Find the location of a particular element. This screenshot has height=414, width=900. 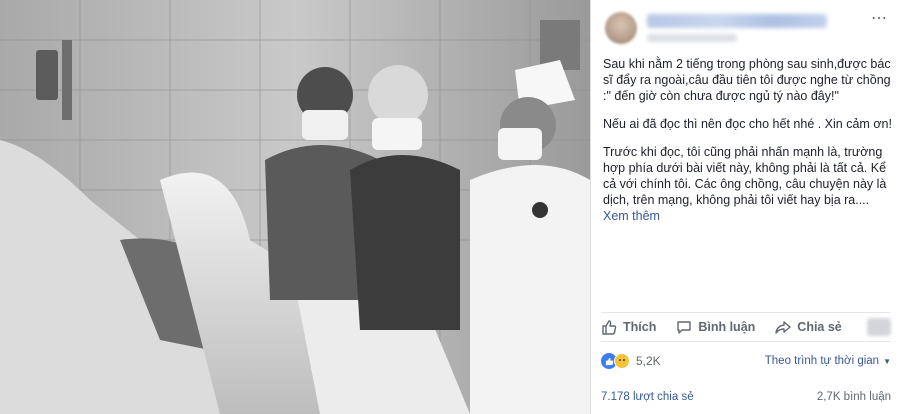

reactions-row: 5,2K Theo trình tự thời gian ▼ is located at coordinates (746, 361).